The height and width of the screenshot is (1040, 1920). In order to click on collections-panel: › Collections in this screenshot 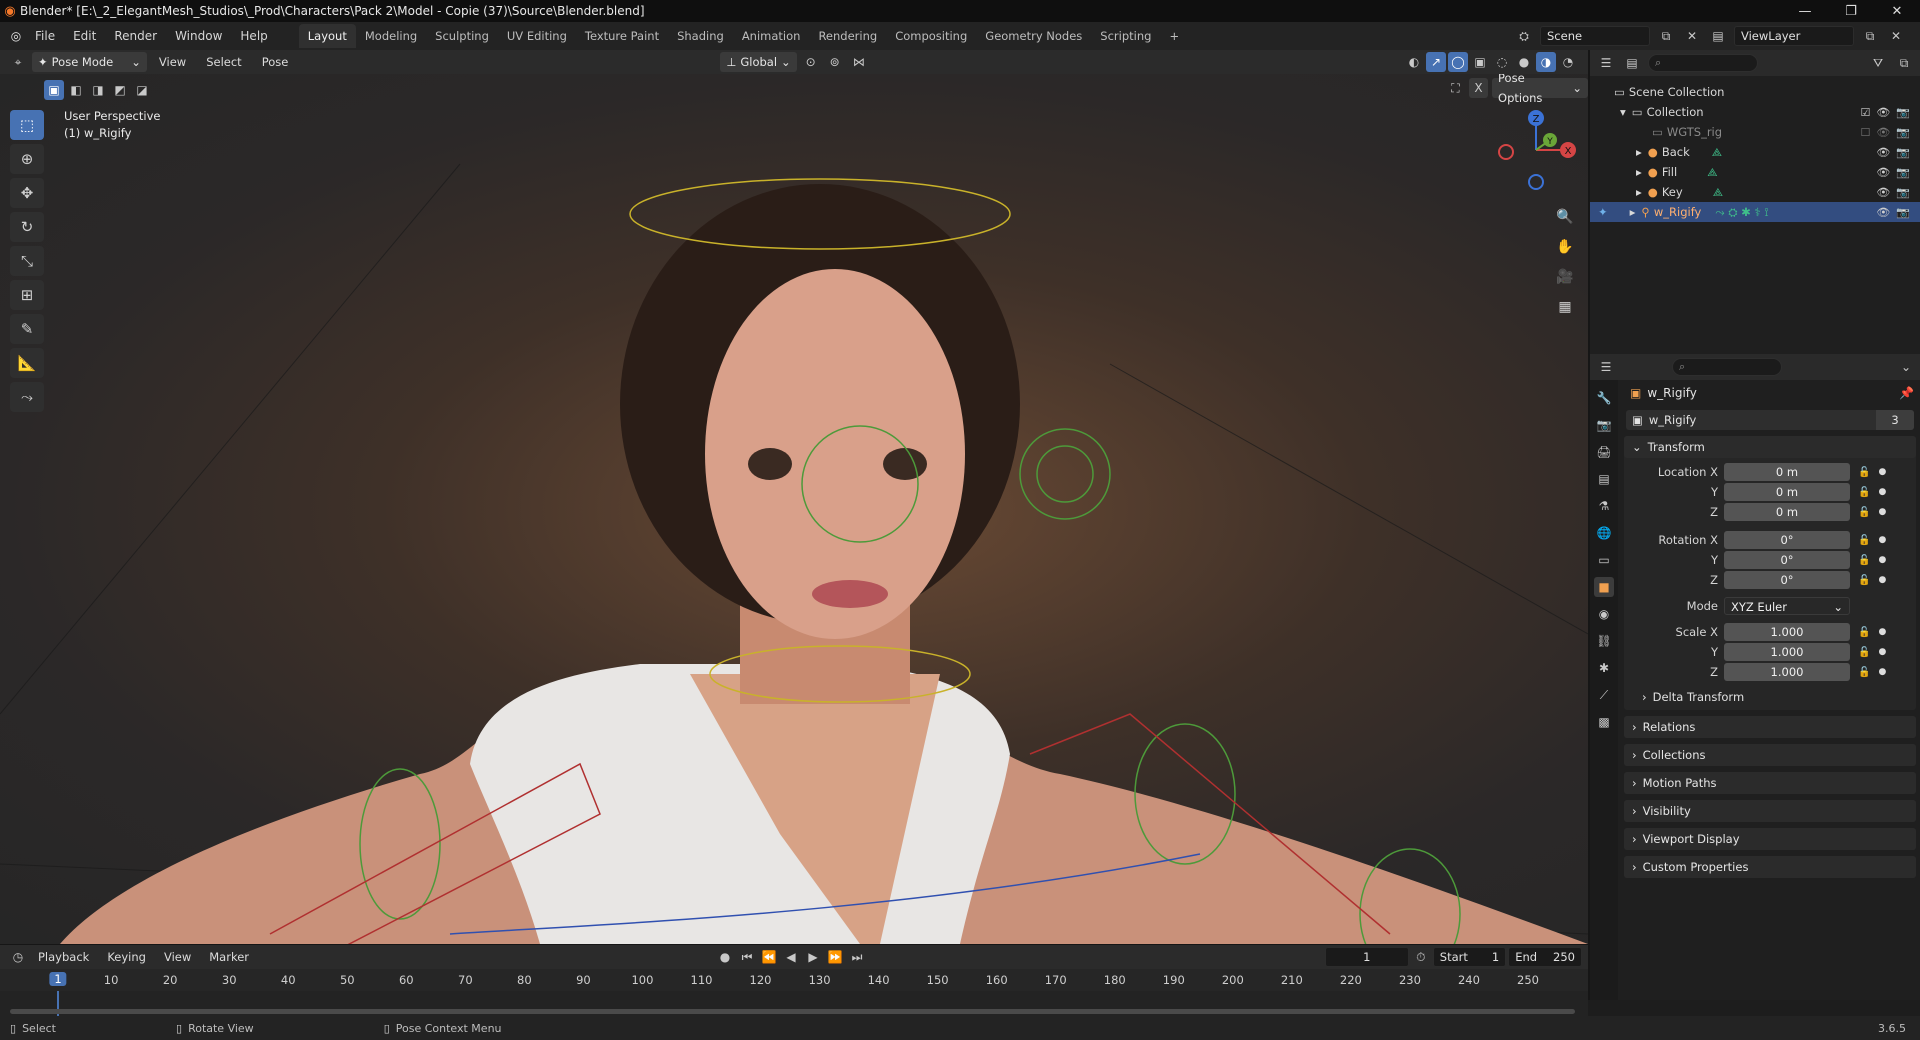, I will do `click(1770, 755)`.